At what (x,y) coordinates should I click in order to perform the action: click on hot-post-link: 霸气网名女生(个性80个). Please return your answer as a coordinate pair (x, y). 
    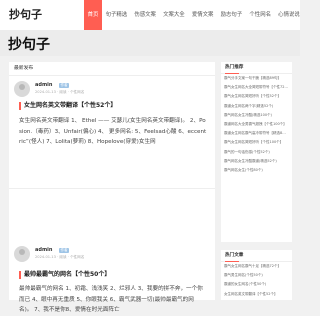
    Looking at the image, I should click on (256, 170).